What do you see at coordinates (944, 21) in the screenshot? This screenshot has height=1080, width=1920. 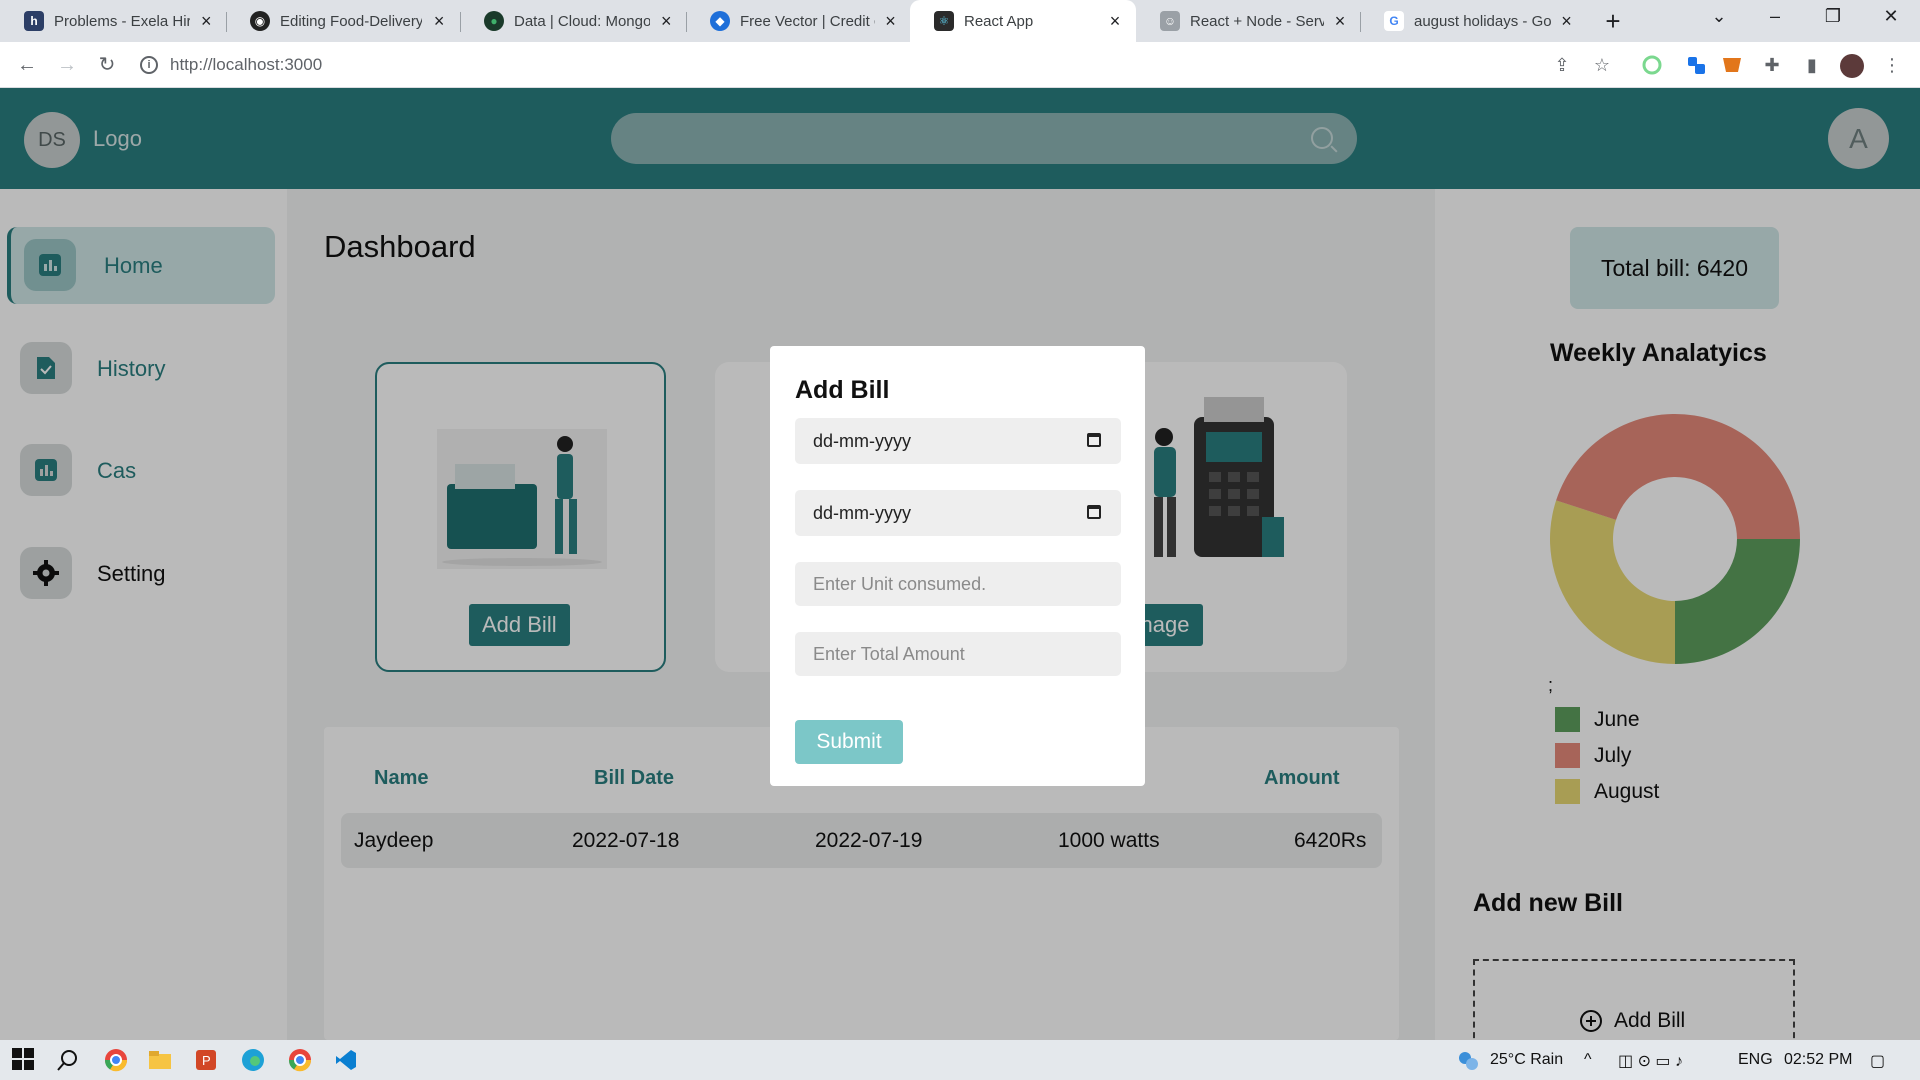 I see `react-icon: ⚛` at bounding box center [944, 21].